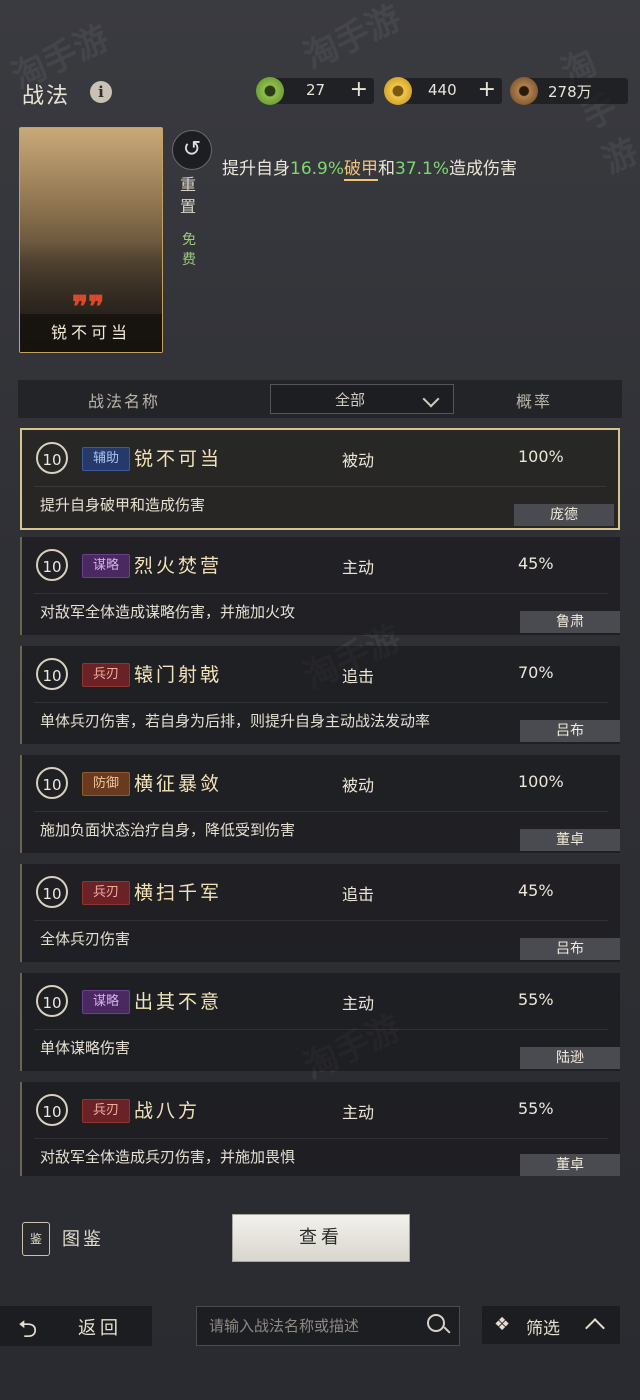 The image size is (640, 1400). What do you see at coordinates (320, 804) in the screenshot?
I see `table-row: 10 防御 横征暴敛 被动 100% 施加负面状态治疗自身，降低受到伤害 董卓` at bounding box center [320, 804].